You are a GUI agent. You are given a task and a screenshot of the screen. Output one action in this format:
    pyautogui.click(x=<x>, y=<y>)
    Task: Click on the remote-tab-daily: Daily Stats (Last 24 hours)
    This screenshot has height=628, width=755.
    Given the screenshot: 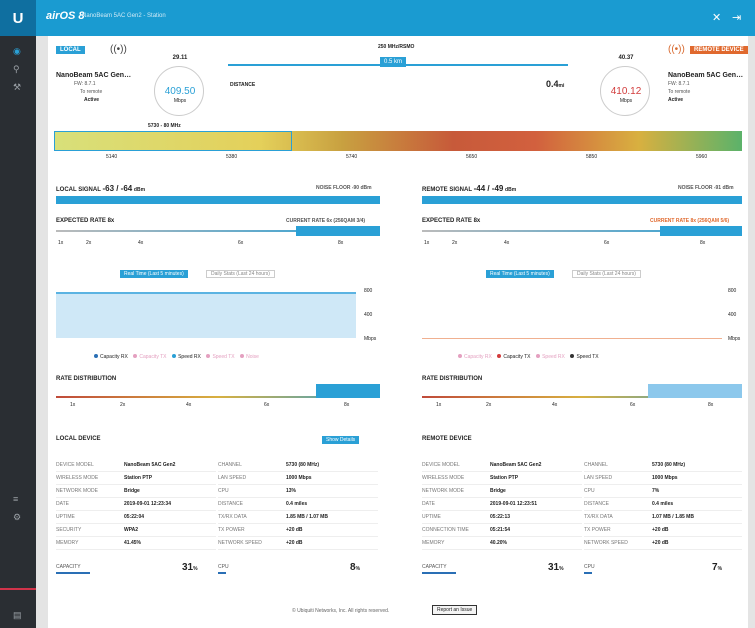 What is the action you would take?
    pyautogui.click(x=606, y=274)
    